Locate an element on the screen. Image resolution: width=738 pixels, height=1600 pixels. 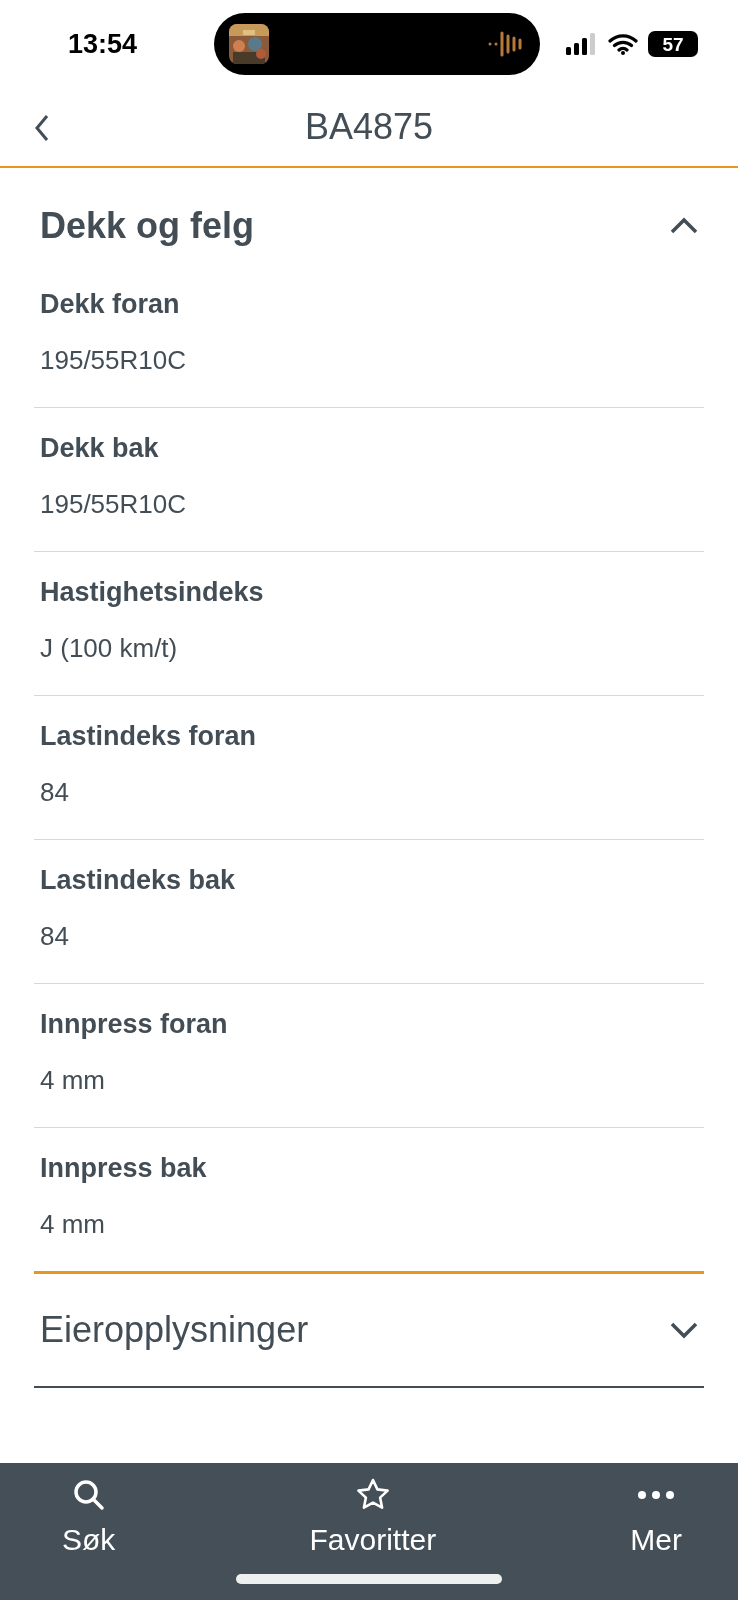
tab-button: Søk is located at coordinates (89, 1531).